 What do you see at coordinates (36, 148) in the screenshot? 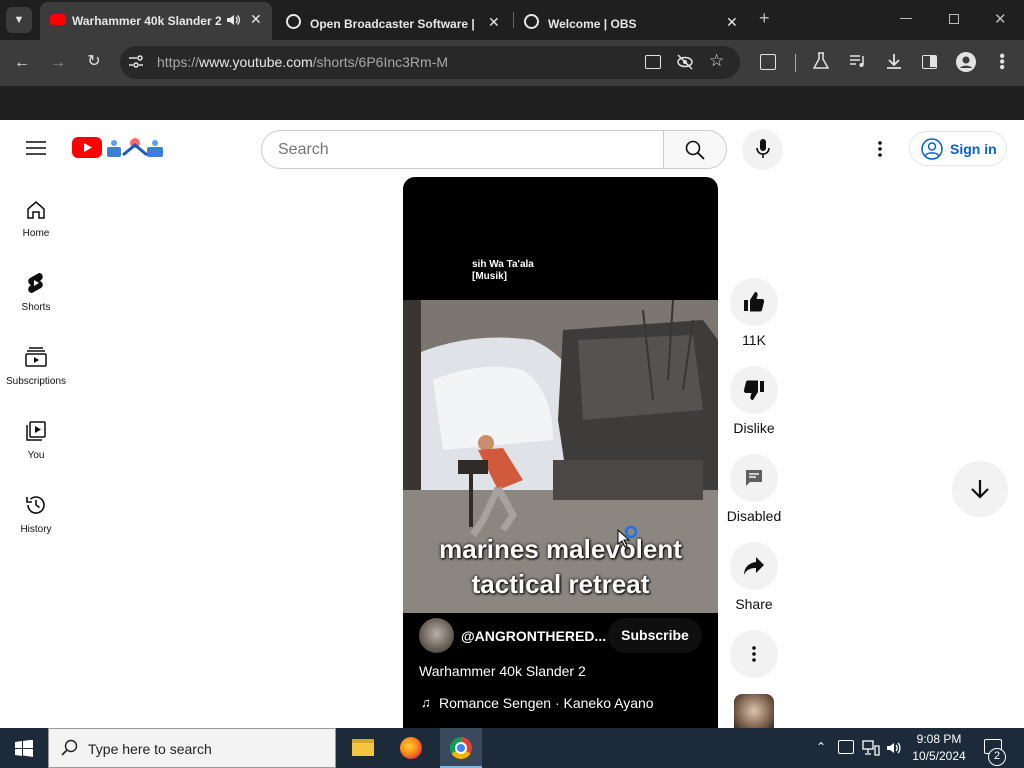
I see `hamburger-menu-icon` at bounding box center [36, 148].